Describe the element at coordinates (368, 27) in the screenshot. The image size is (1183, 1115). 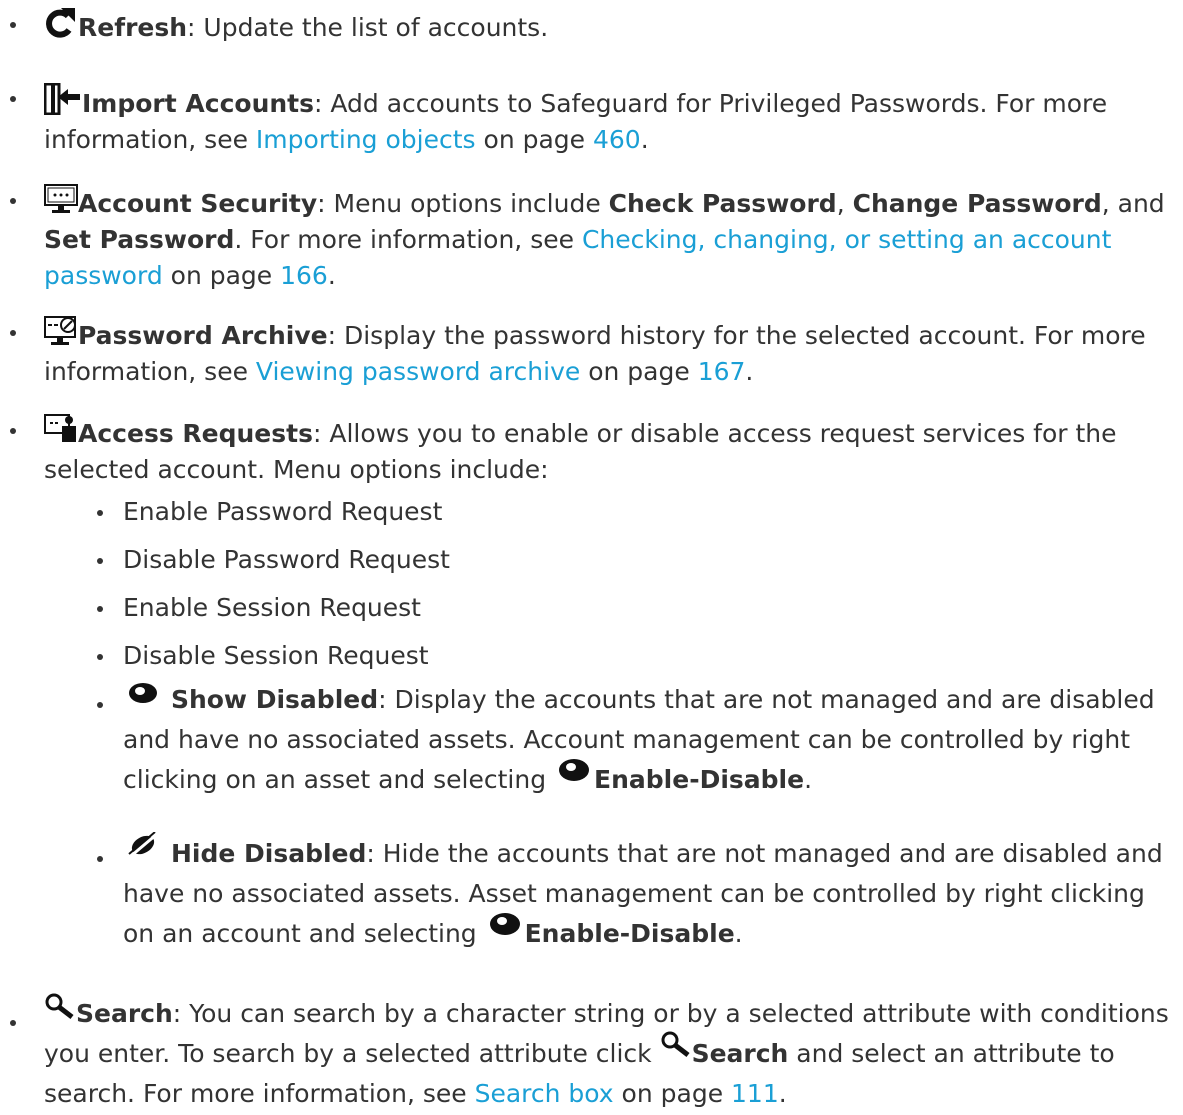
I see `refresh-description: : Update the list of accounts.` at that location.